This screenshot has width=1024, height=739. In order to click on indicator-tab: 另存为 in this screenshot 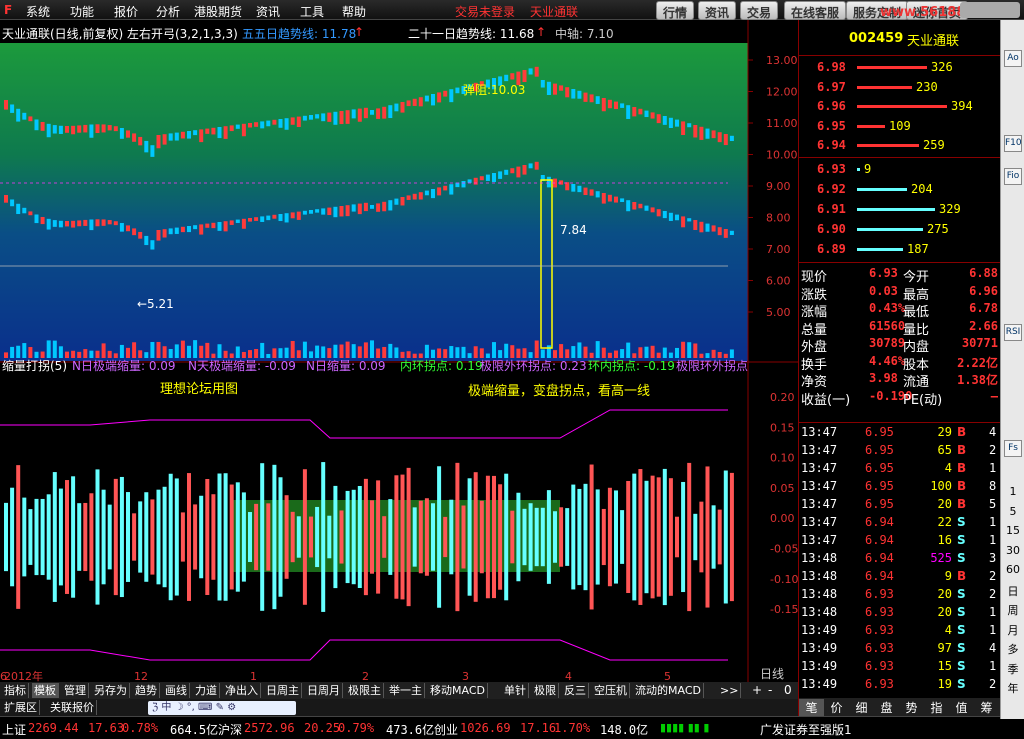, I will do `click(111, 690)`.